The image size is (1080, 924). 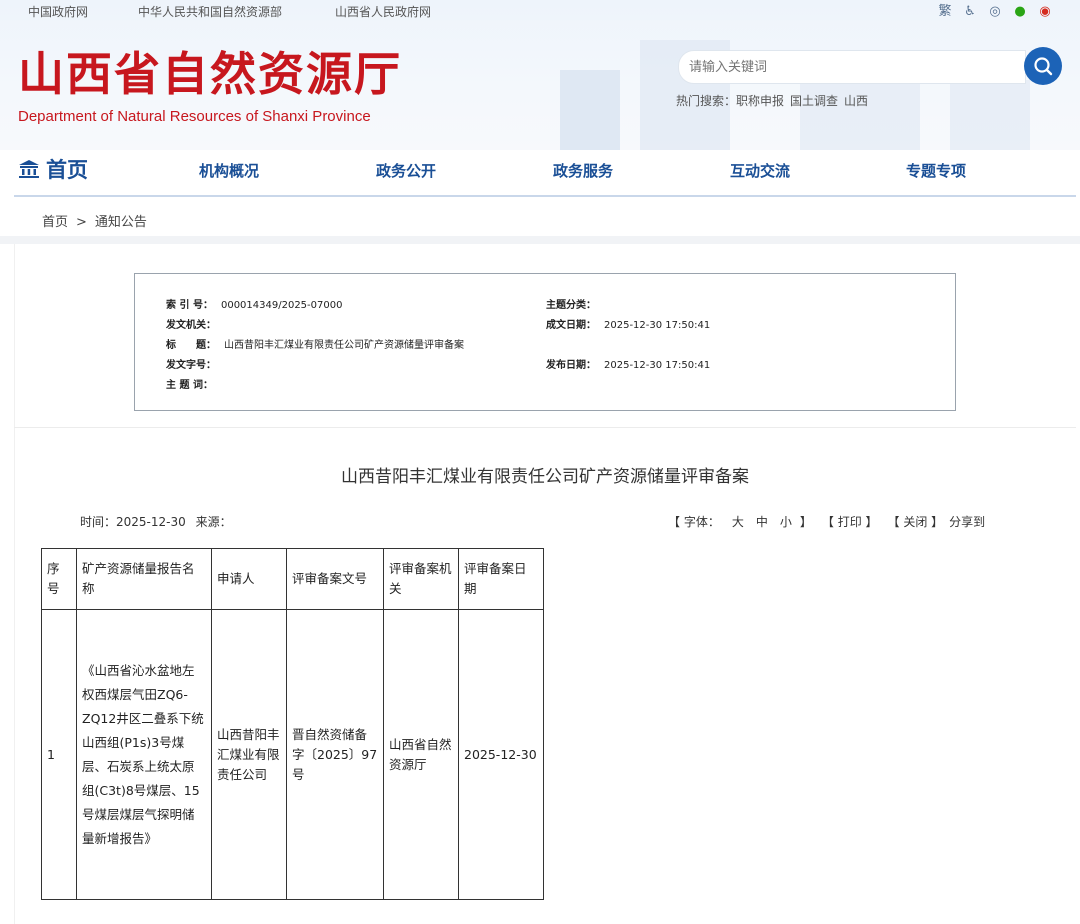 What do you see at coordinates (936, 170) in the screenshot?
I see `nav-item-topics: 专题专项` at bounding box center [936, 170].